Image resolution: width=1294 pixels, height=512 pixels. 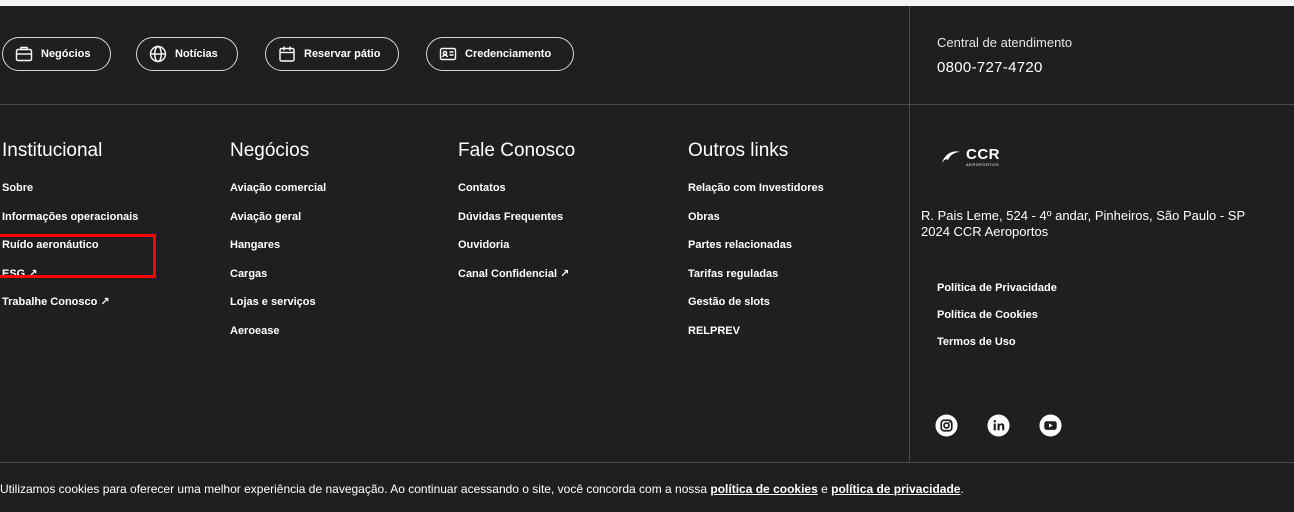 What do you see at coordinates (70, 309) in the screenshot?
I see `link-trabalhe-conosco: Trabalhe Conosco ↗` at bounding box center [70, 309].